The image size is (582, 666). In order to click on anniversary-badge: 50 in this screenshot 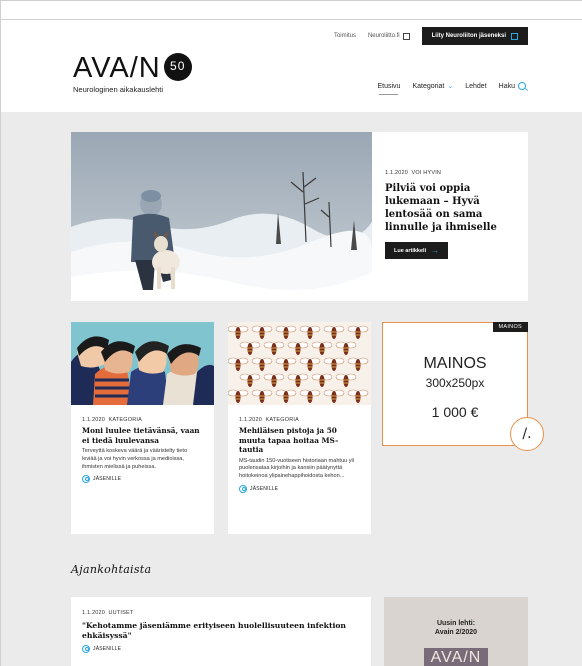, I will do `click(177, 66)`.